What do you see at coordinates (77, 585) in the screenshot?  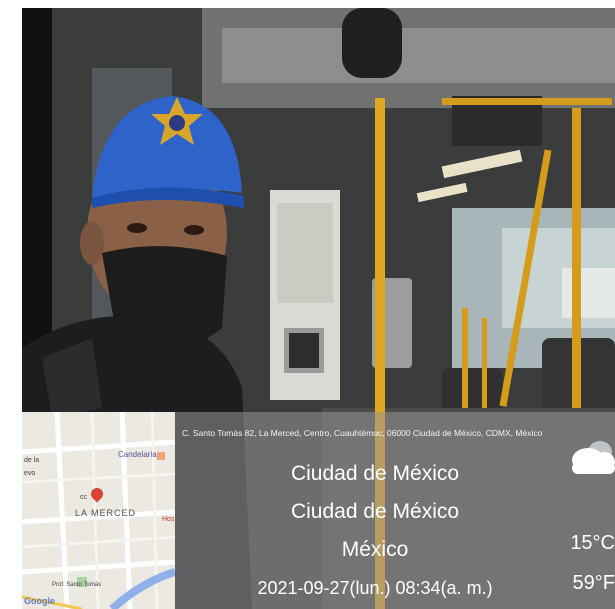 I see `map-street-label: Prof. Santo Tomás` at bounding box center [77, 585].